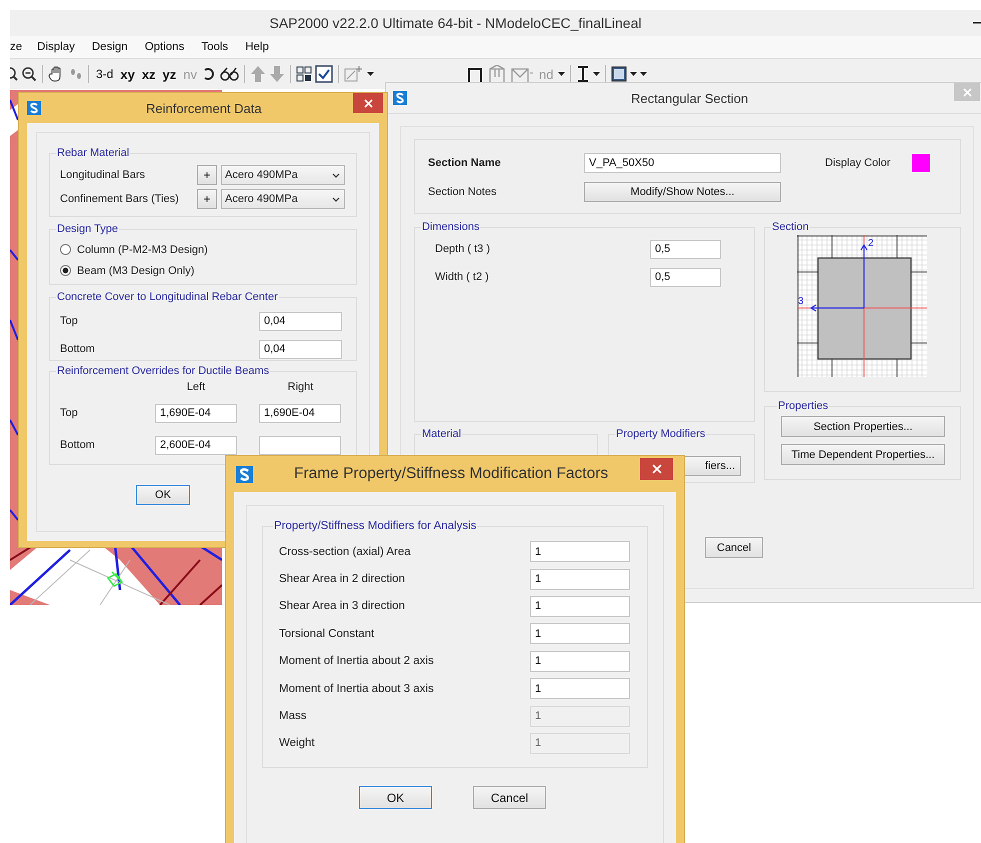 This screenshot has height=843, width=981. Describe the element at coordinates (803, 406) in the screenshot. I see `group-label: Properties` at that location.